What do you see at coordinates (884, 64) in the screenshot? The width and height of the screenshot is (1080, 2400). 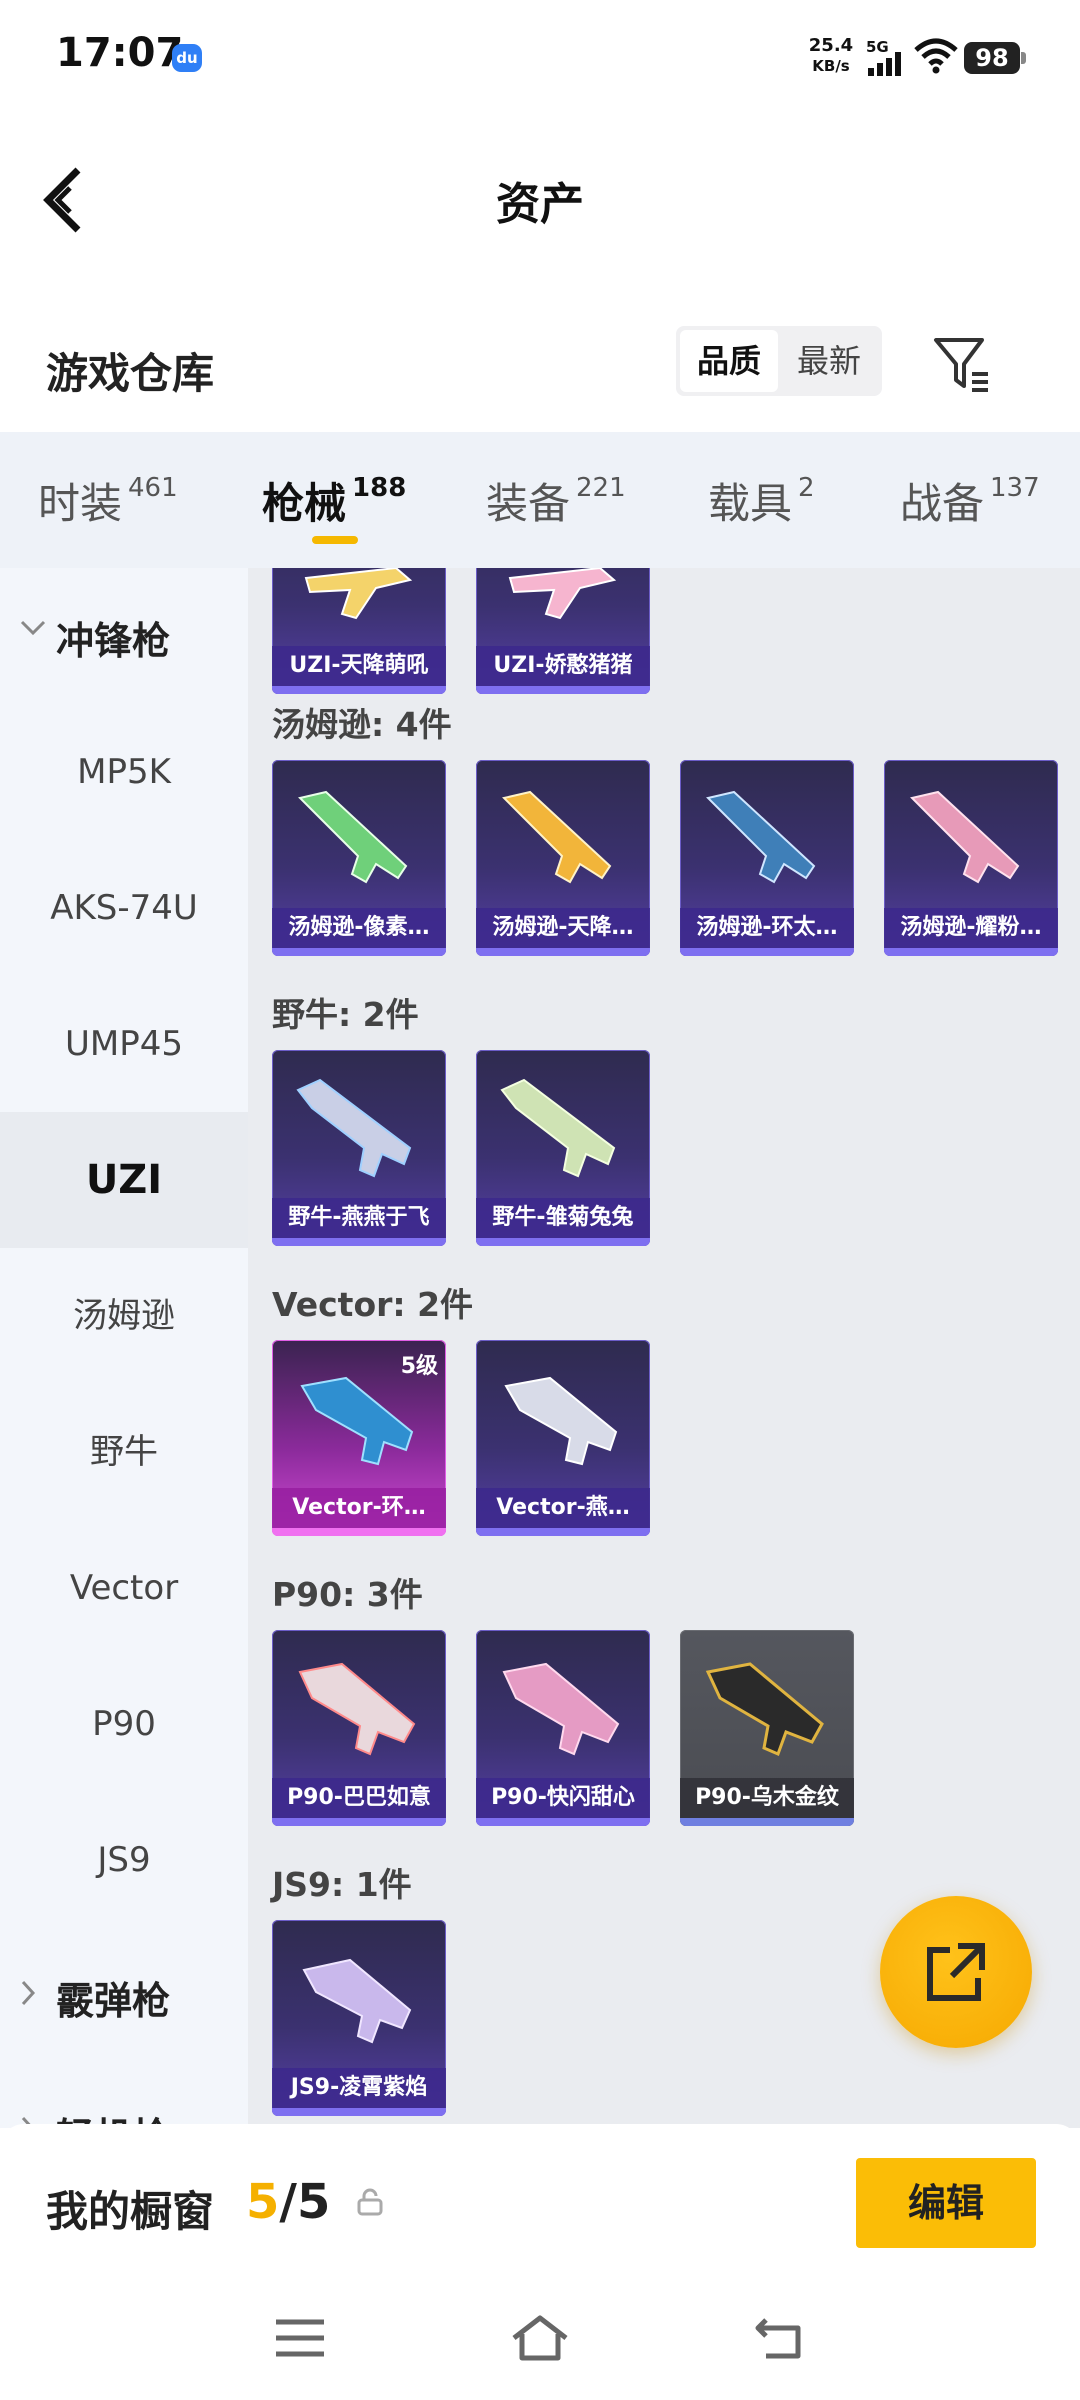 I see `signal-icon` at bounding box center [884, 64].